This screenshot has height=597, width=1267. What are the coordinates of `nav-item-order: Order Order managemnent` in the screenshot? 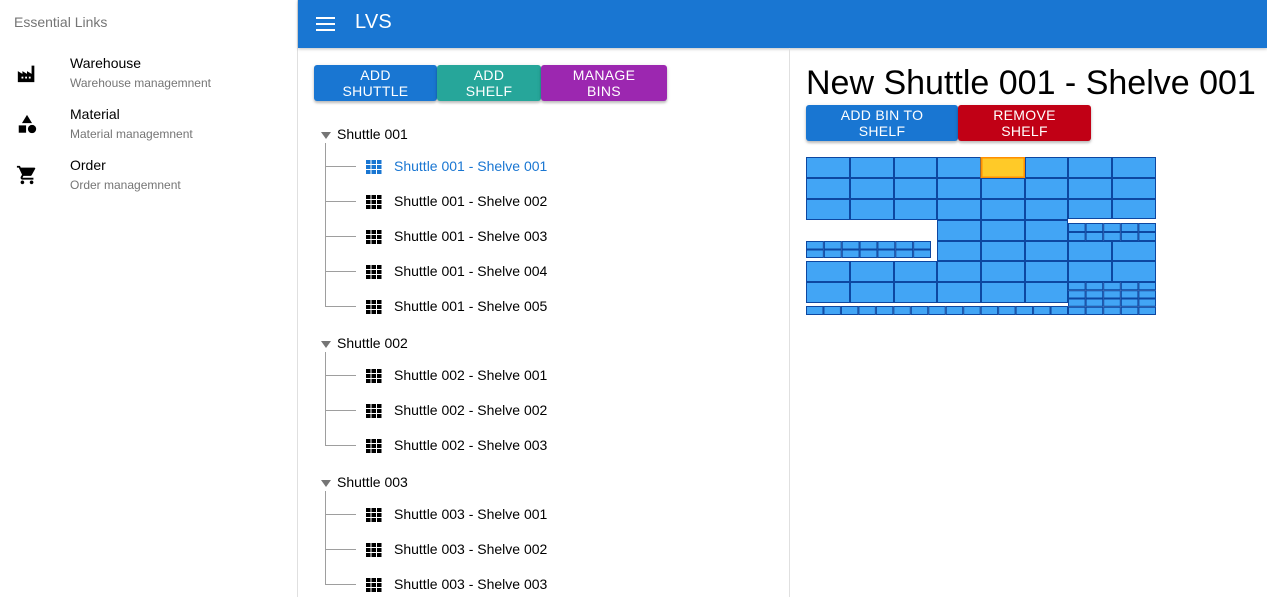 It's located at (148, 181).